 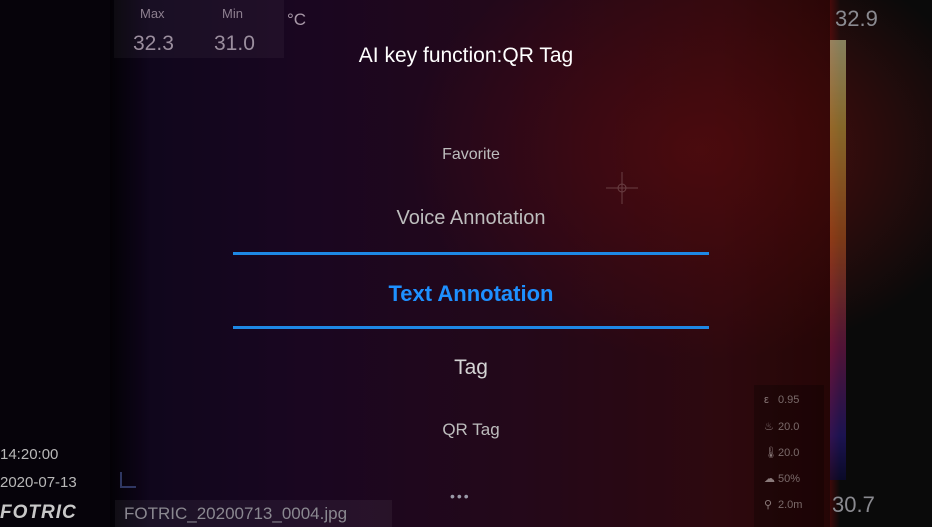 What do you see at coordinates (766, 400) in the screenshot?
I see `emissivity-icon: ε` at bounding box center [766, 400].